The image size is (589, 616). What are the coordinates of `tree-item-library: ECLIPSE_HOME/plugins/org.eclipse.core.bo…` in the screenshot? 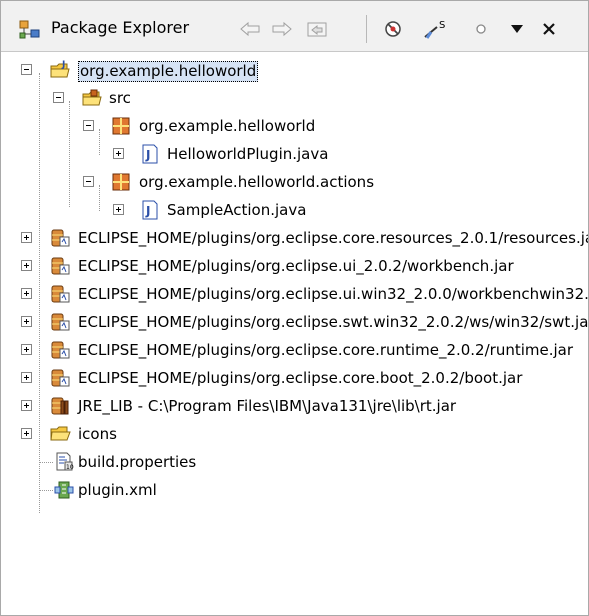 It's located at (294, 379).